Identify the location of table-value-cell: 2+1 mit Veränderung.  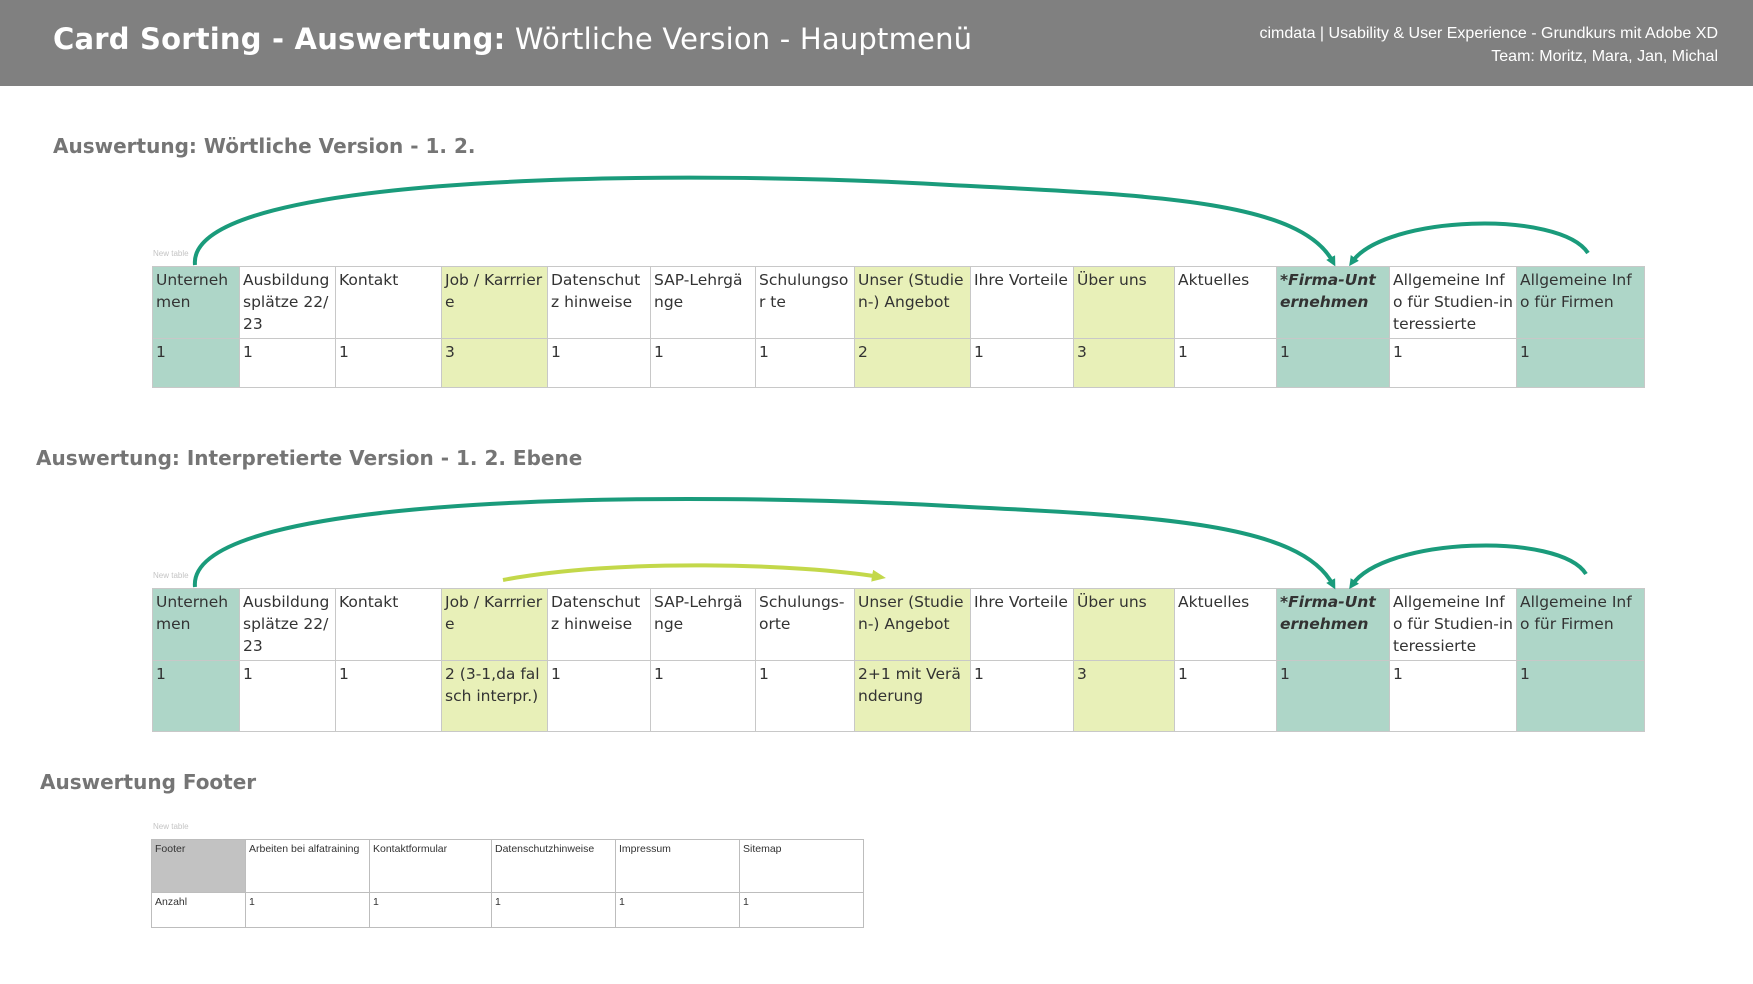
(912, 696).